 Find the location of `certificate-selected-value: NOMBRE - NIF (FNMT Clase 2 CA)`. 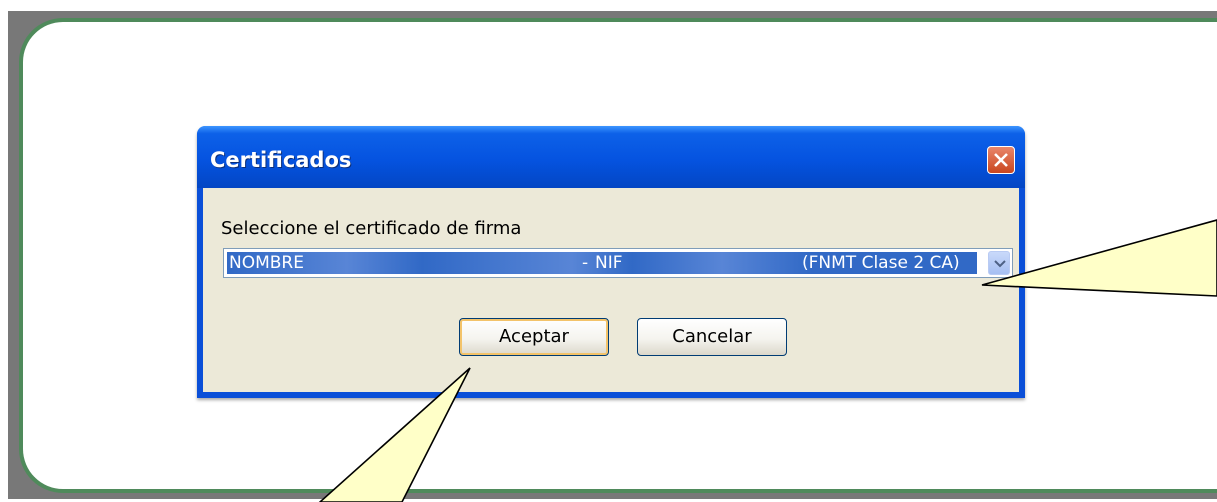

certificate-selected-value: NOMBRE - NIF (FNMT Clase 2 CA) is located at coordinates (602, 263).